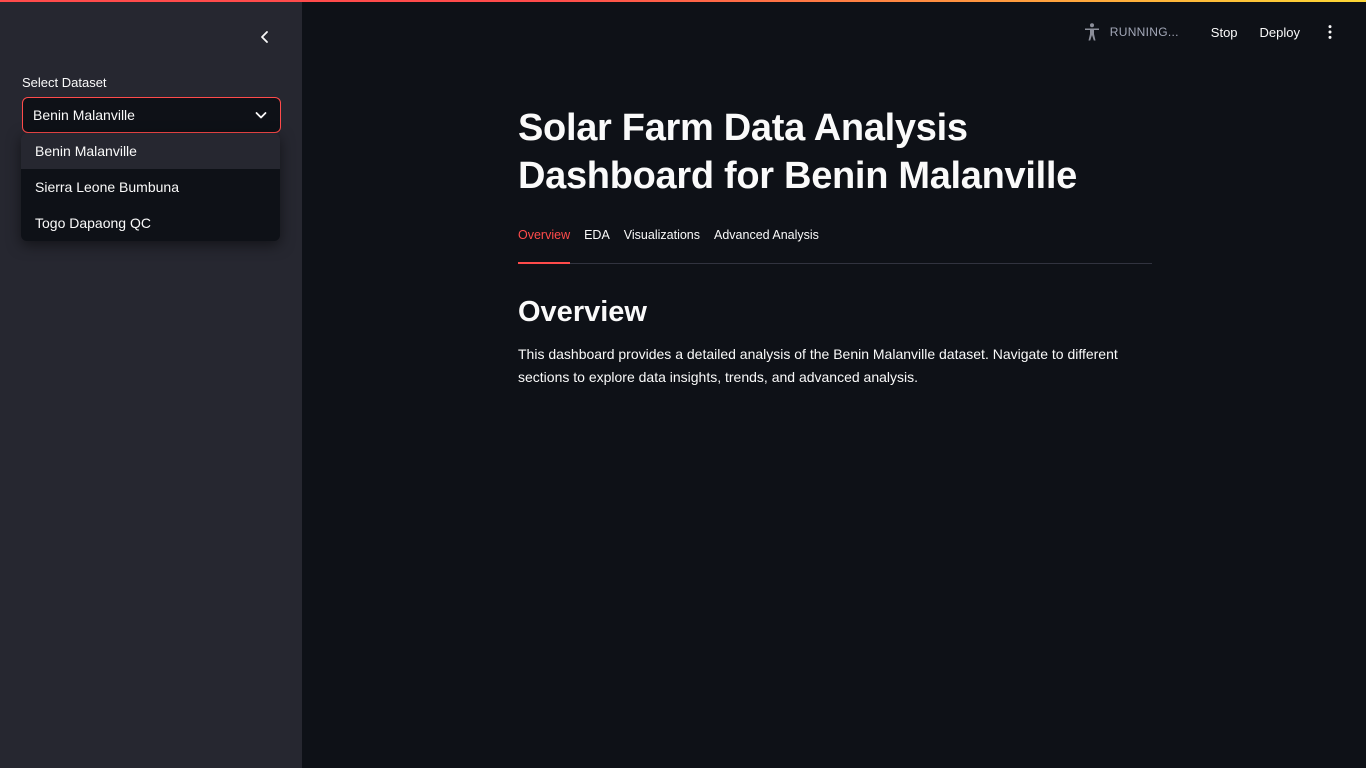 The width and height of the screenshot is (1366, 768). I want to click on tab-overview: Overview, so click(544, 244).